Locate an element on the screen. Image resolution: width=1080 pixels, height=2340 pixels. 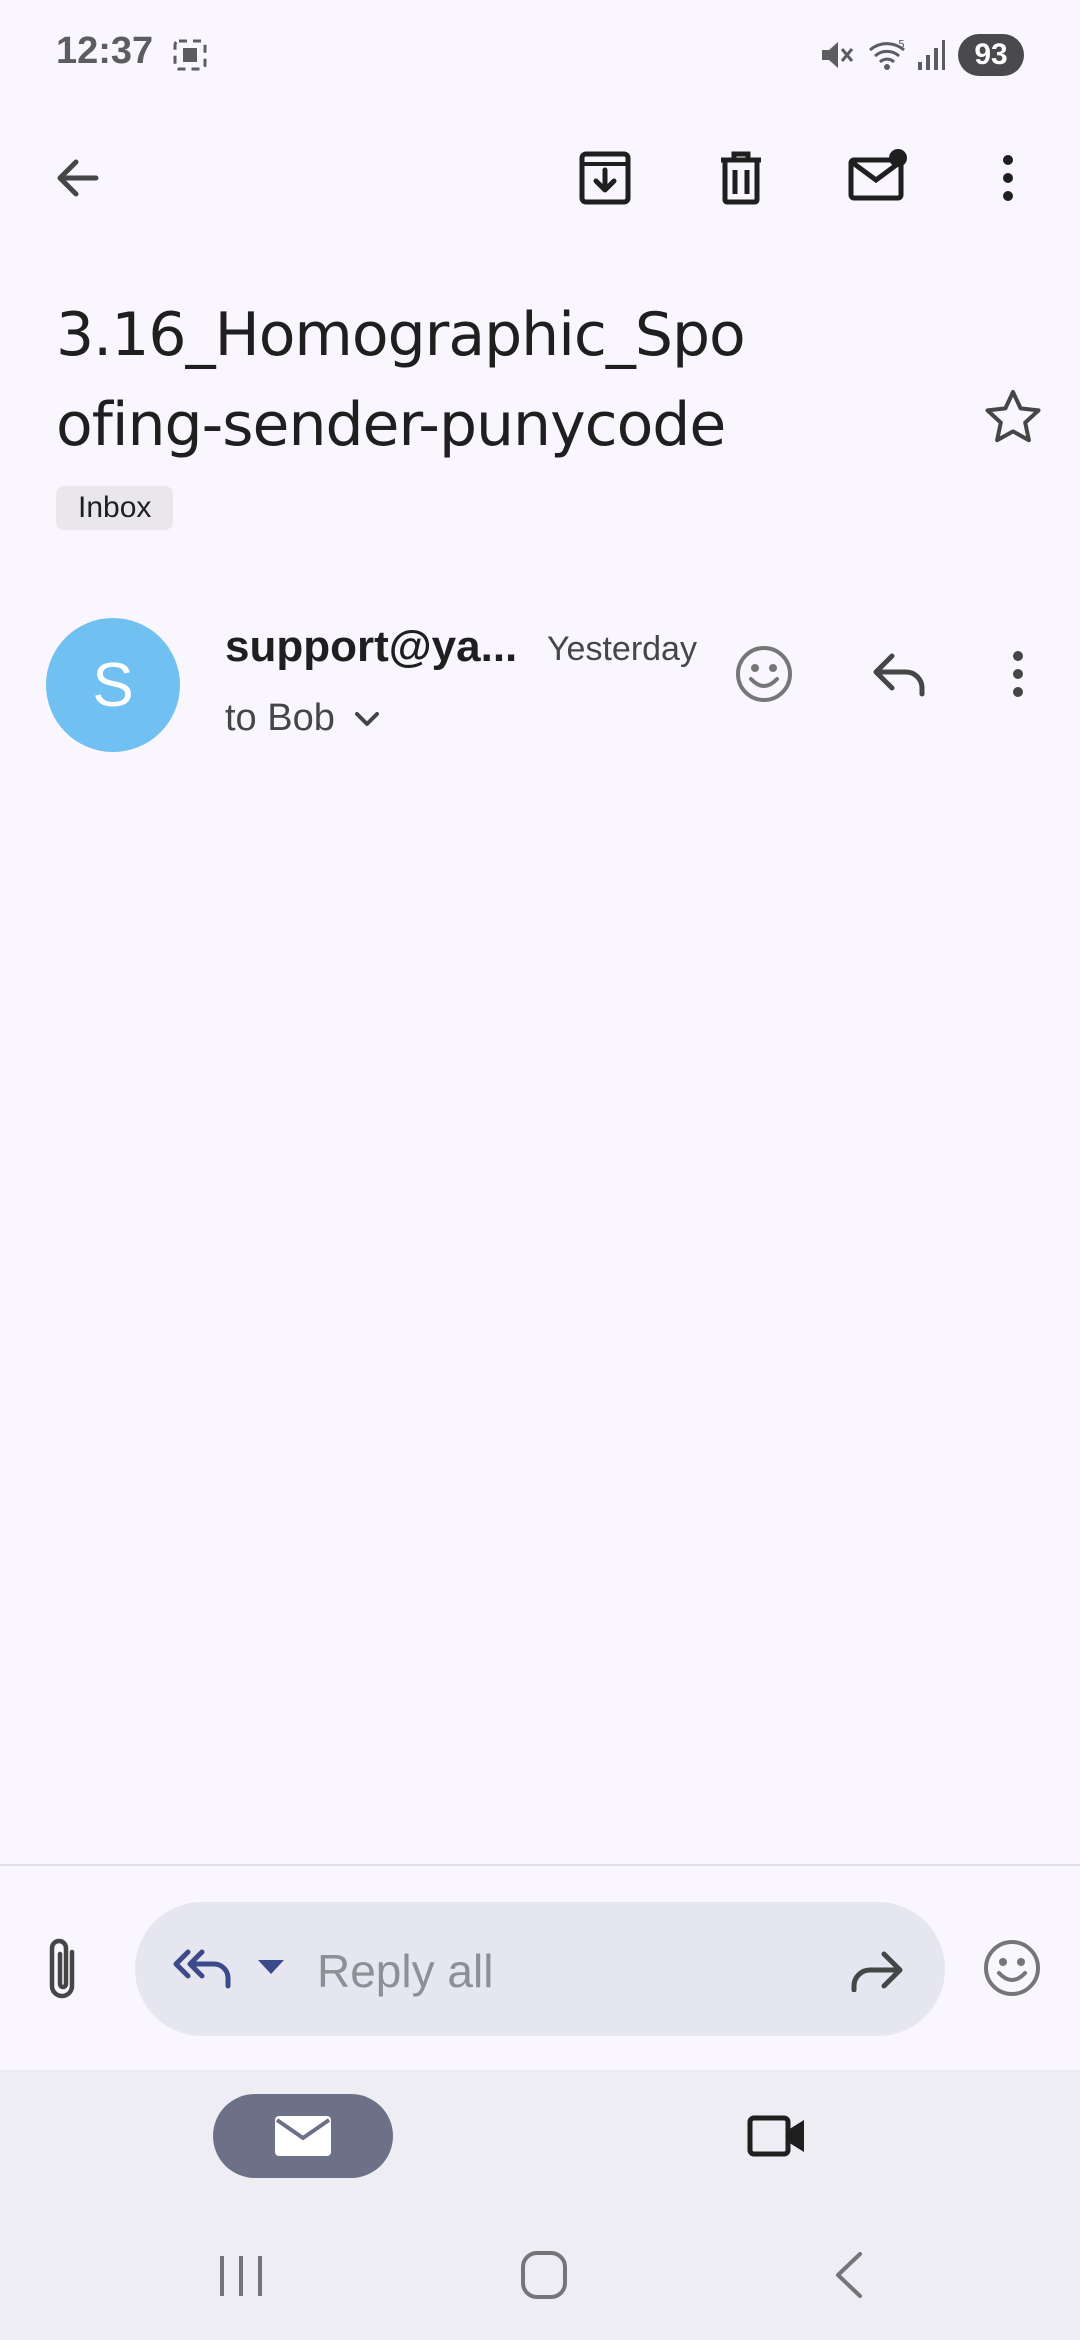
reply-bar-divider is located at coordinates (540, 1865).